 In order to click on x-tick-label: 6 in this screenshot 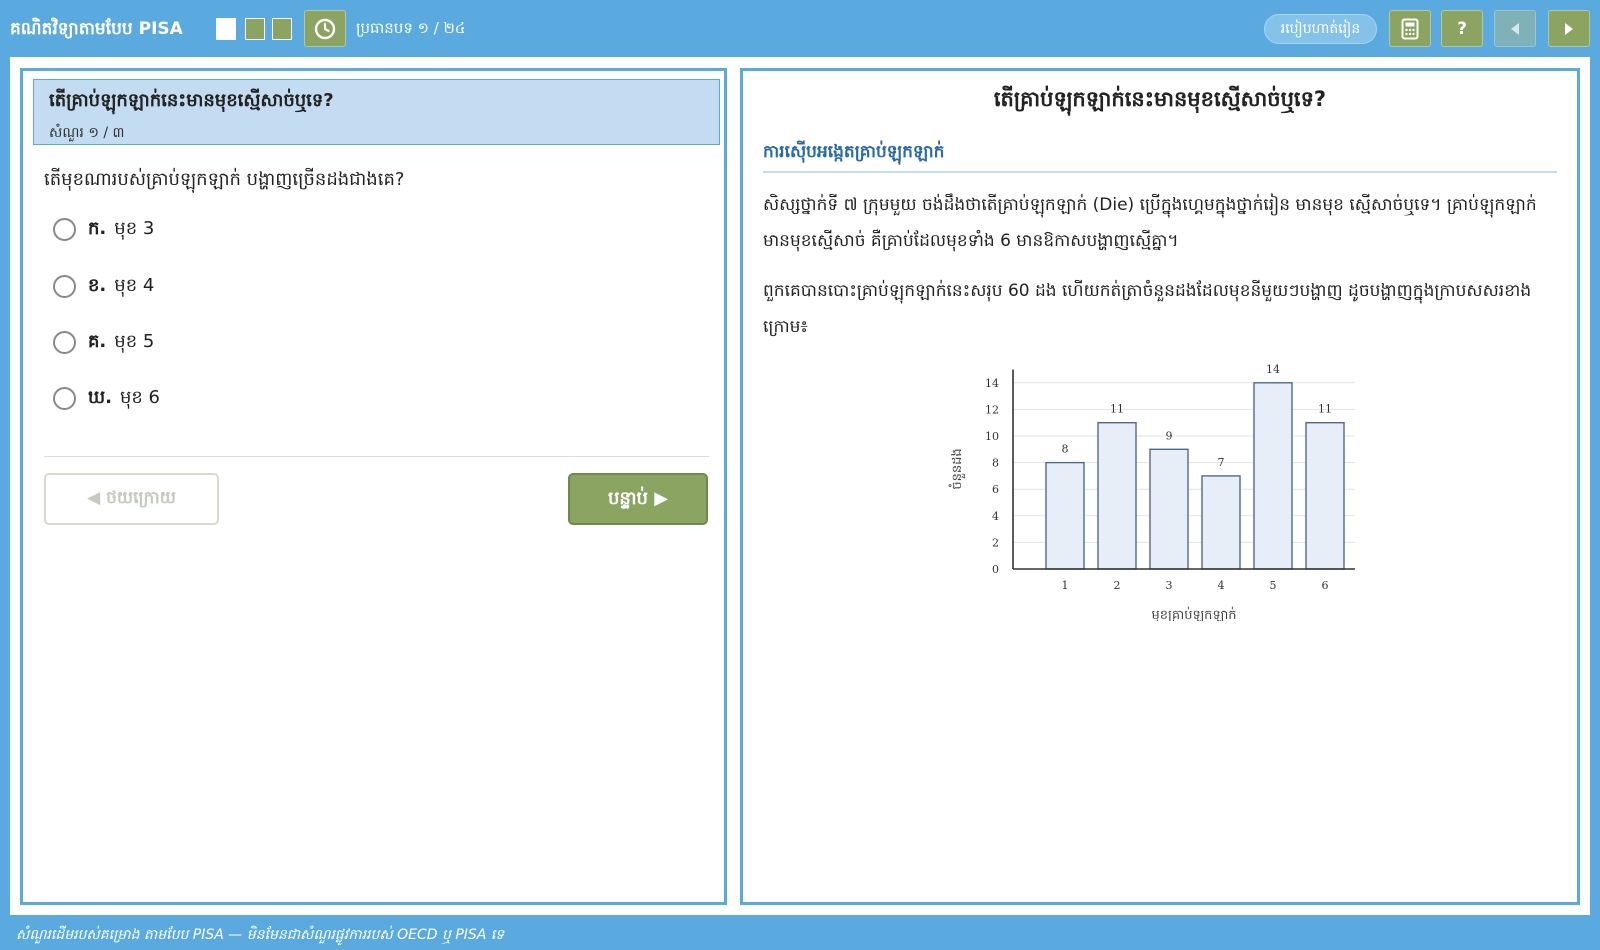, I will do `click(1325, 585)`.